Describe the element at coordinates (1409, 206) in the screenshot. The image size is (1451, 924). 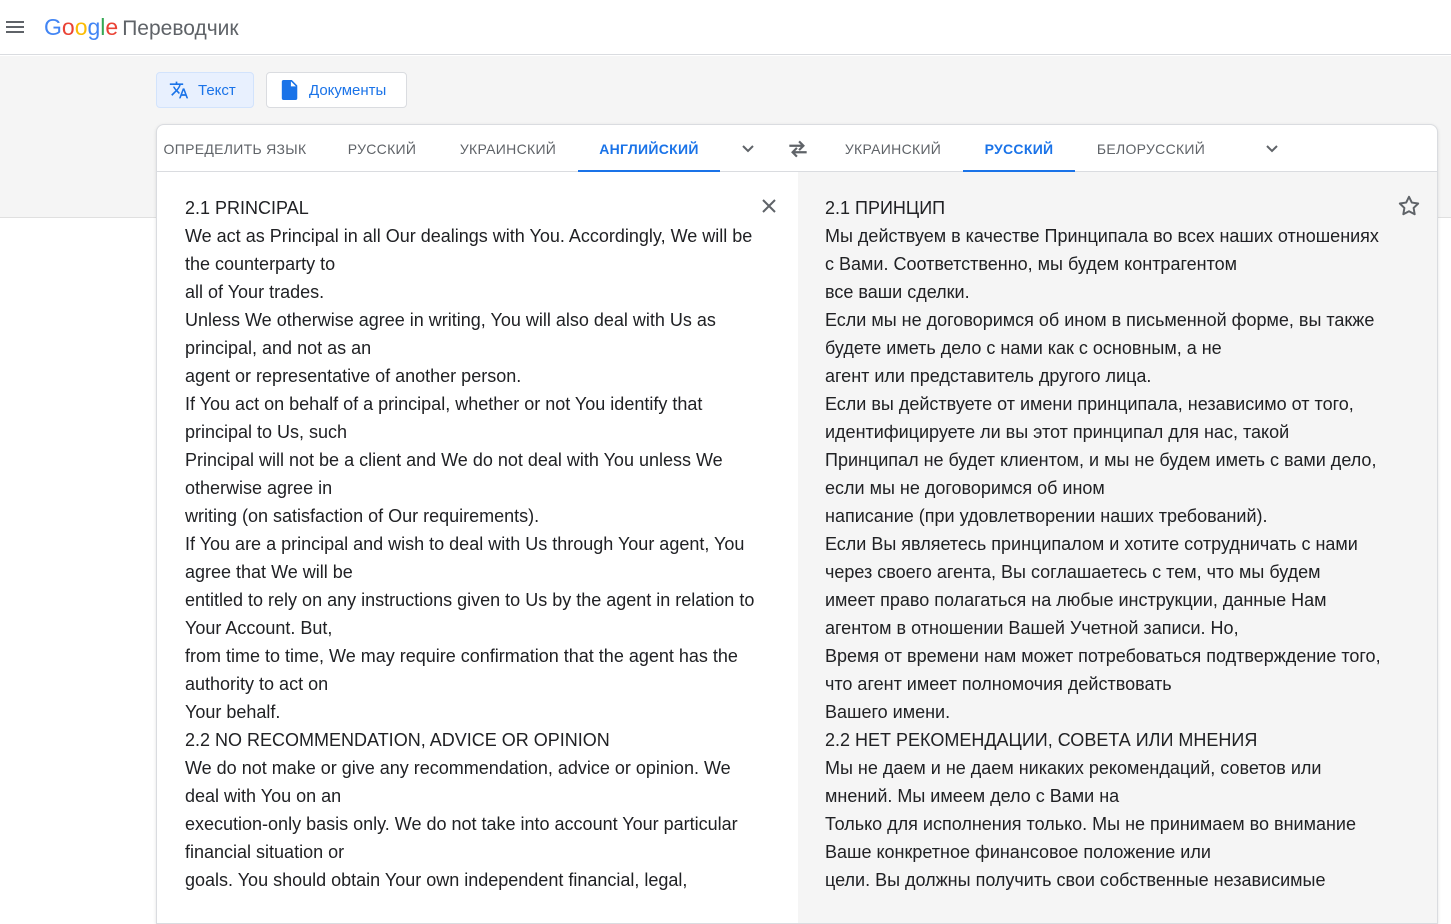
I see `star-icon` at that location.